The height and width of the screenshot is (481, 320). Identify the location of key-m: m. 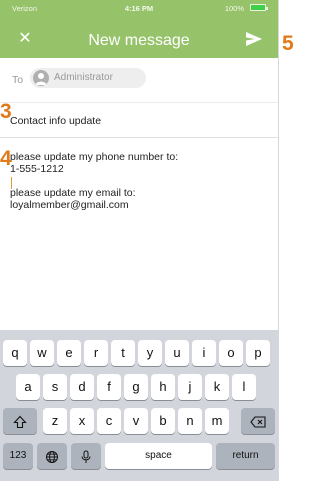
(217, 421).